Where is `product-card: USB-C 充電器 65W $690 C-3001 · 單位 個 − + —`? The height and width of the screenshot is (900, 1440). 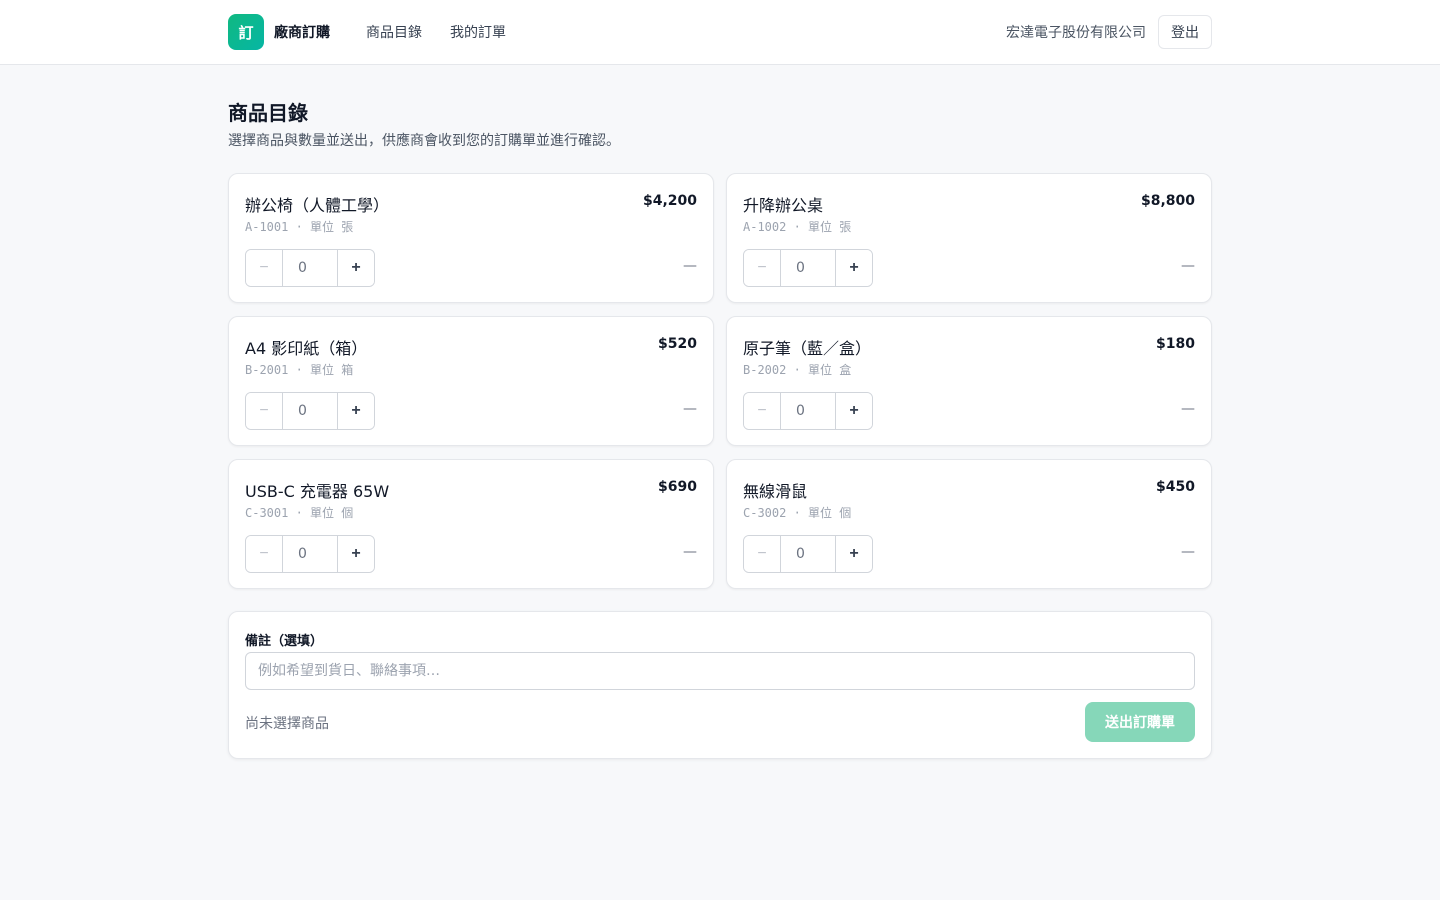 product-card: USB-C 充電器 65W $690 C-3001 · 單位 個 − + — is located at coordinates (471, 524).